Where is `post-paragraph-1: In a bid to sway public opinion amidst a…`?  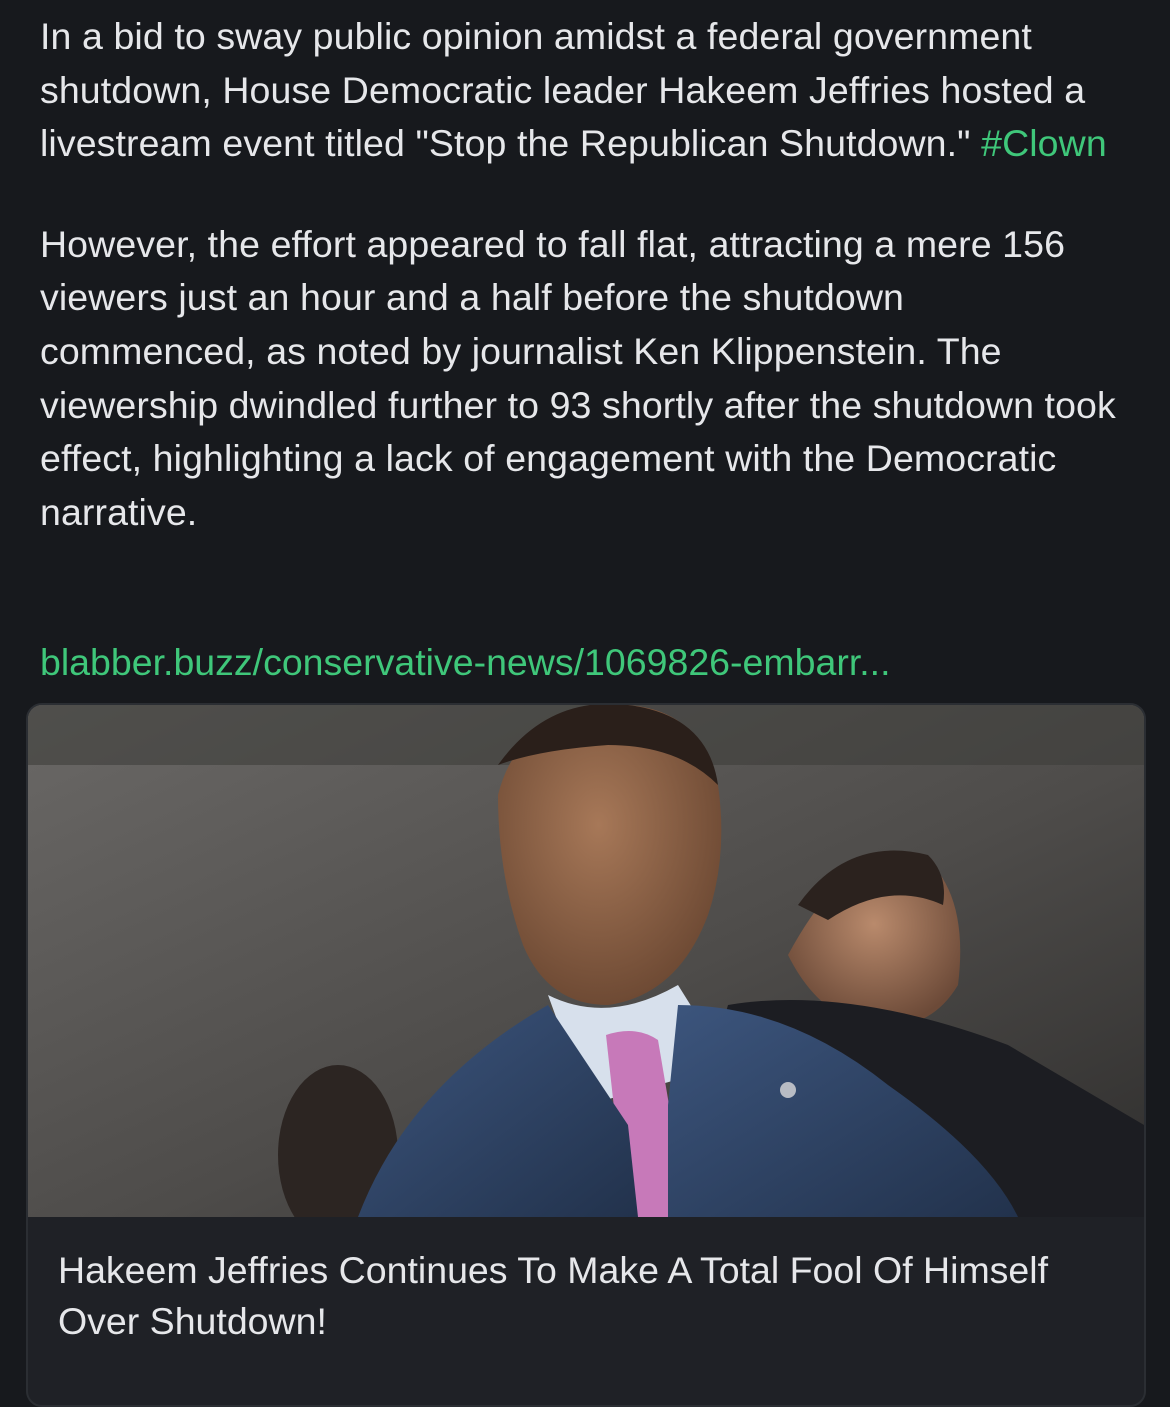 post-paragraph-1: In a bid to sway public opinion amidst a… is located at coordinates (585, 90).